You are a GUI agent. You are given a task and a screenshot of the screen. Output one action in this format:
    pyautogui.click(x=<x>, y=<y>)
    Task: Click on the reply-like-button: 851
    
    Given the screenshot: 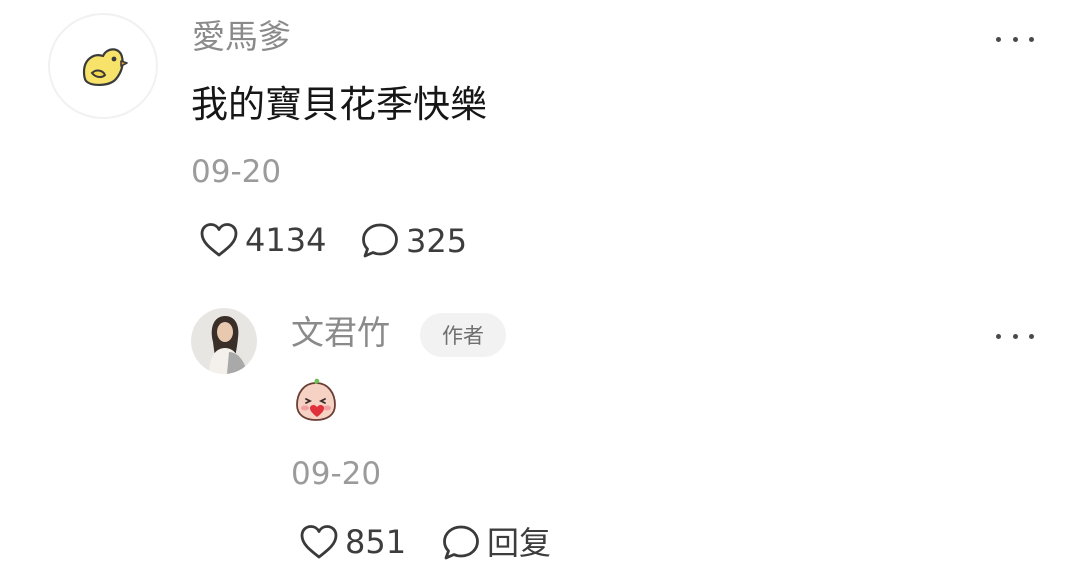 What is the action you would take?
    pyautogui.click(x=352, y=542)
    